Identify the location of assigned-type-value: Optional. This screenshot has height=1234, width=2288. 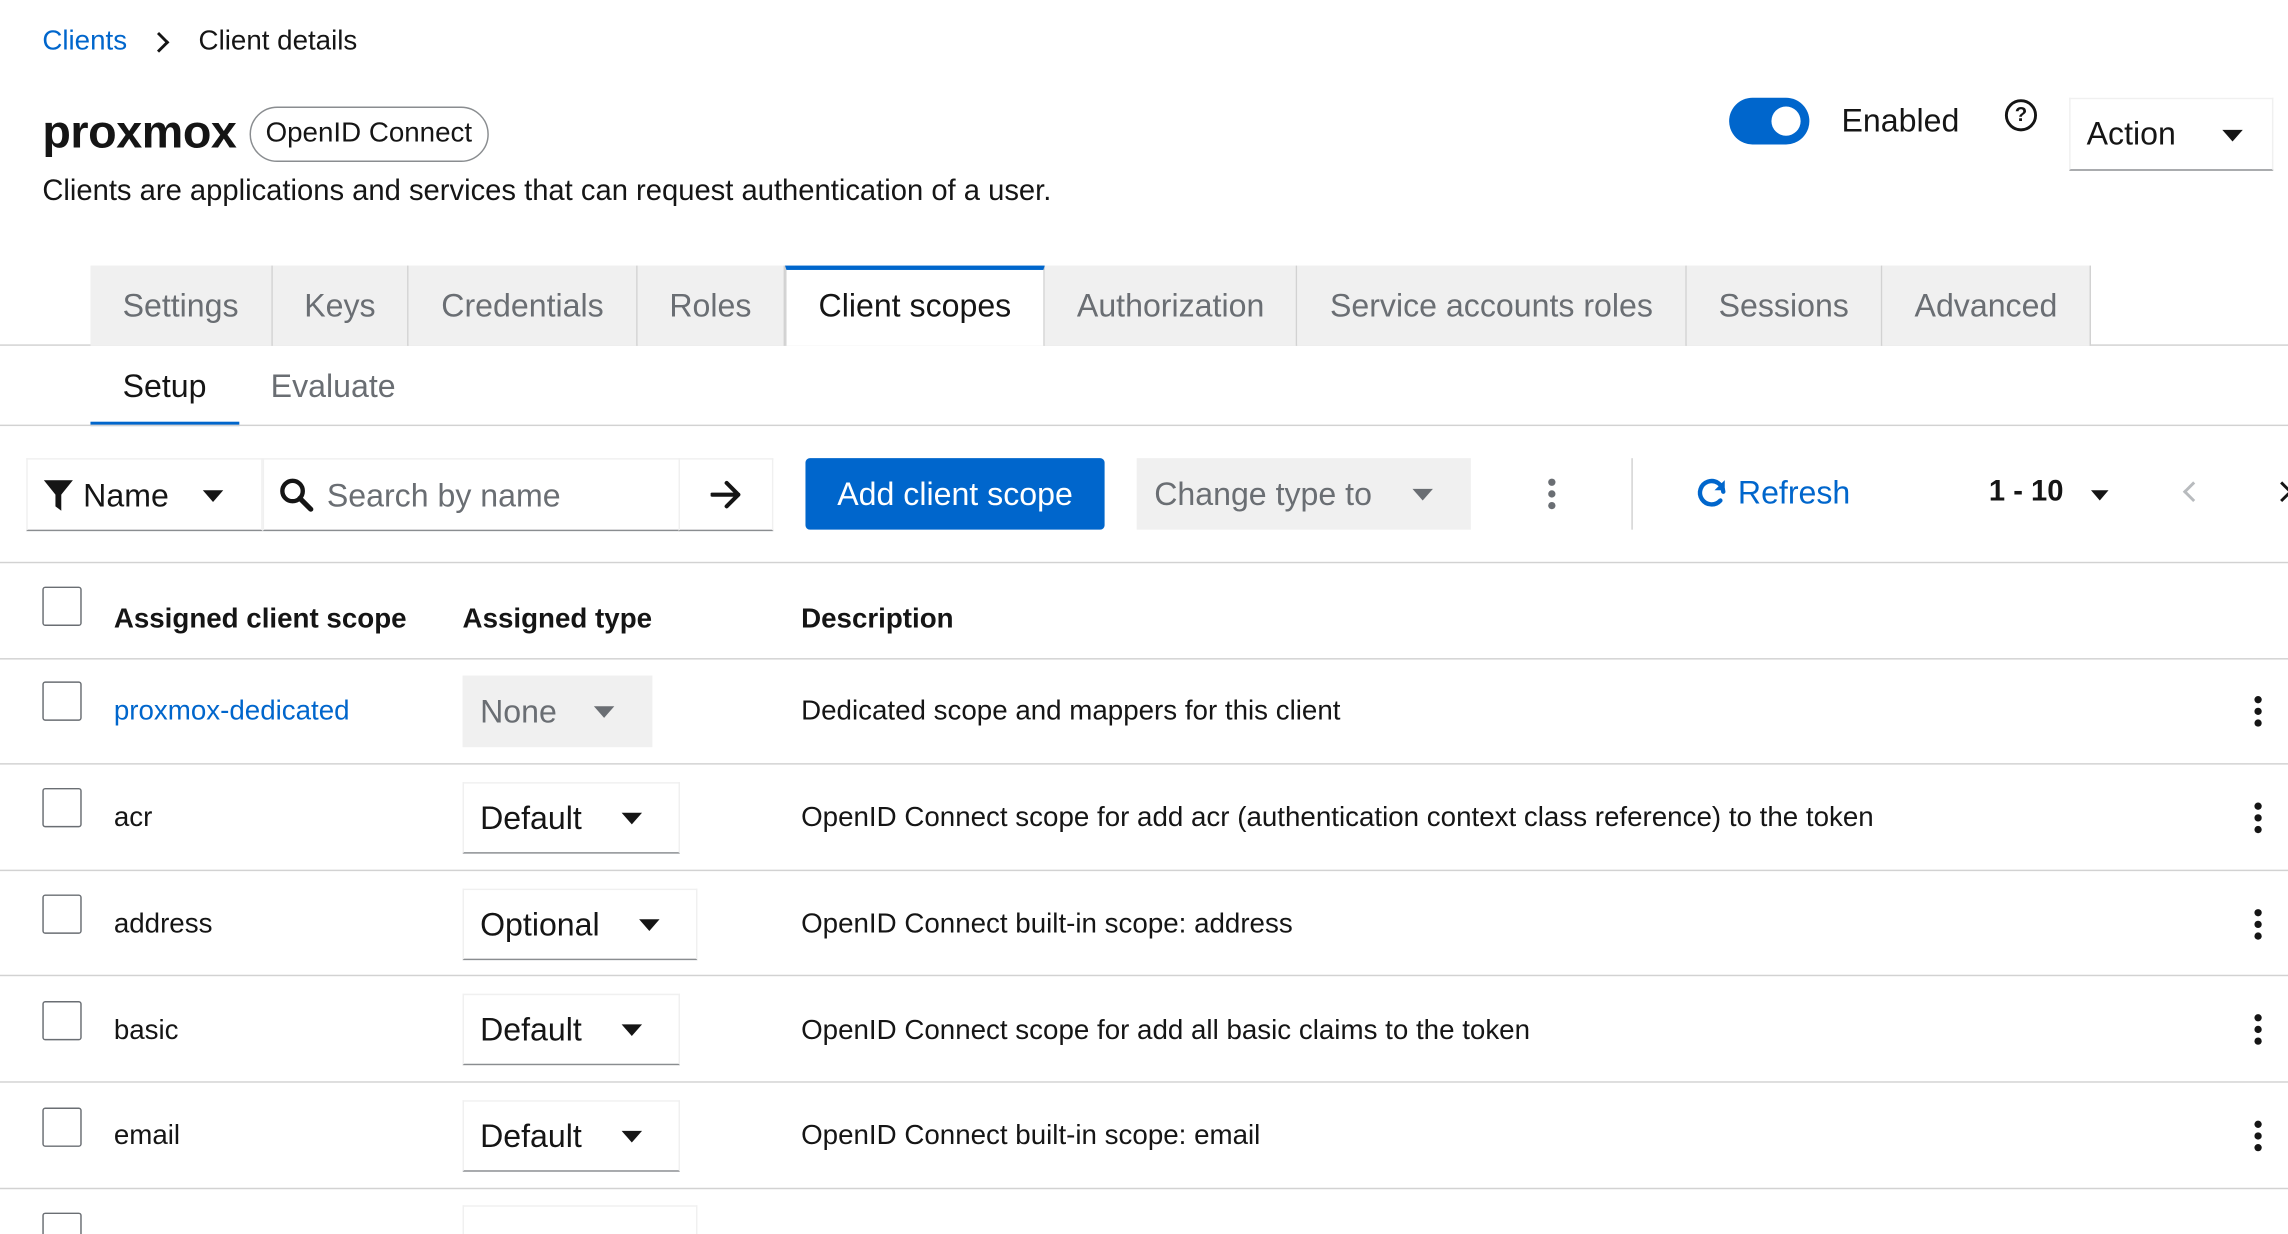
(540, 924).